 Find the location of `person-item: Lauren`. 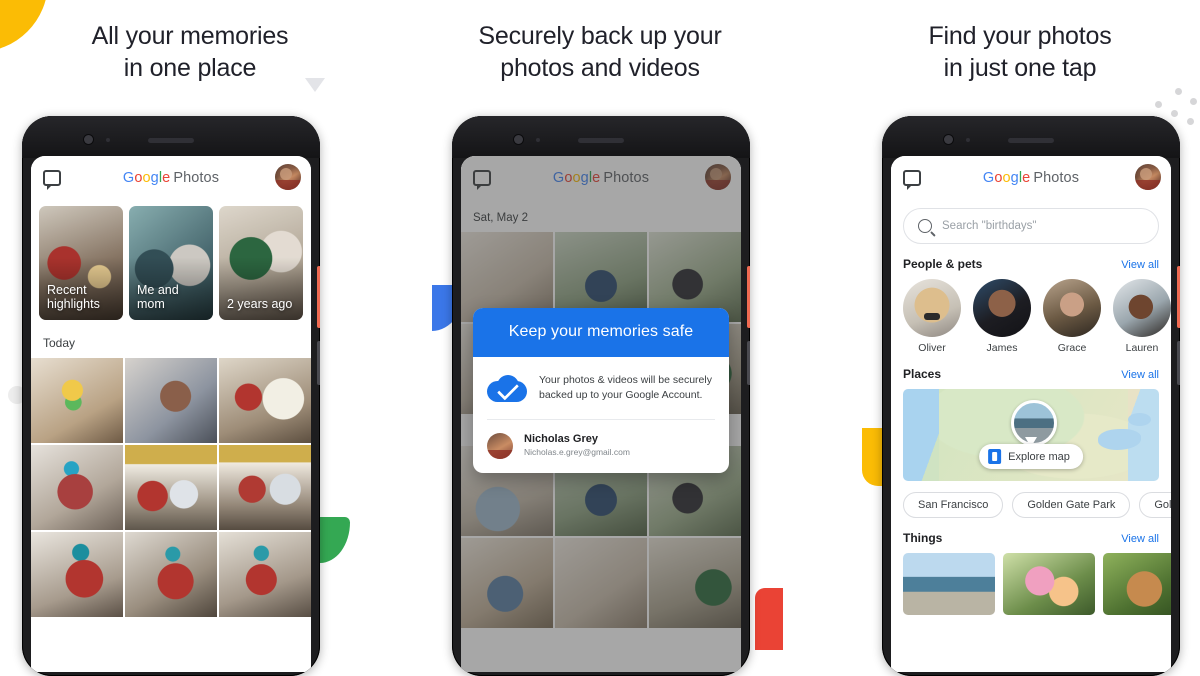

person-item: Lauren is located at coordinates (1142, 316).